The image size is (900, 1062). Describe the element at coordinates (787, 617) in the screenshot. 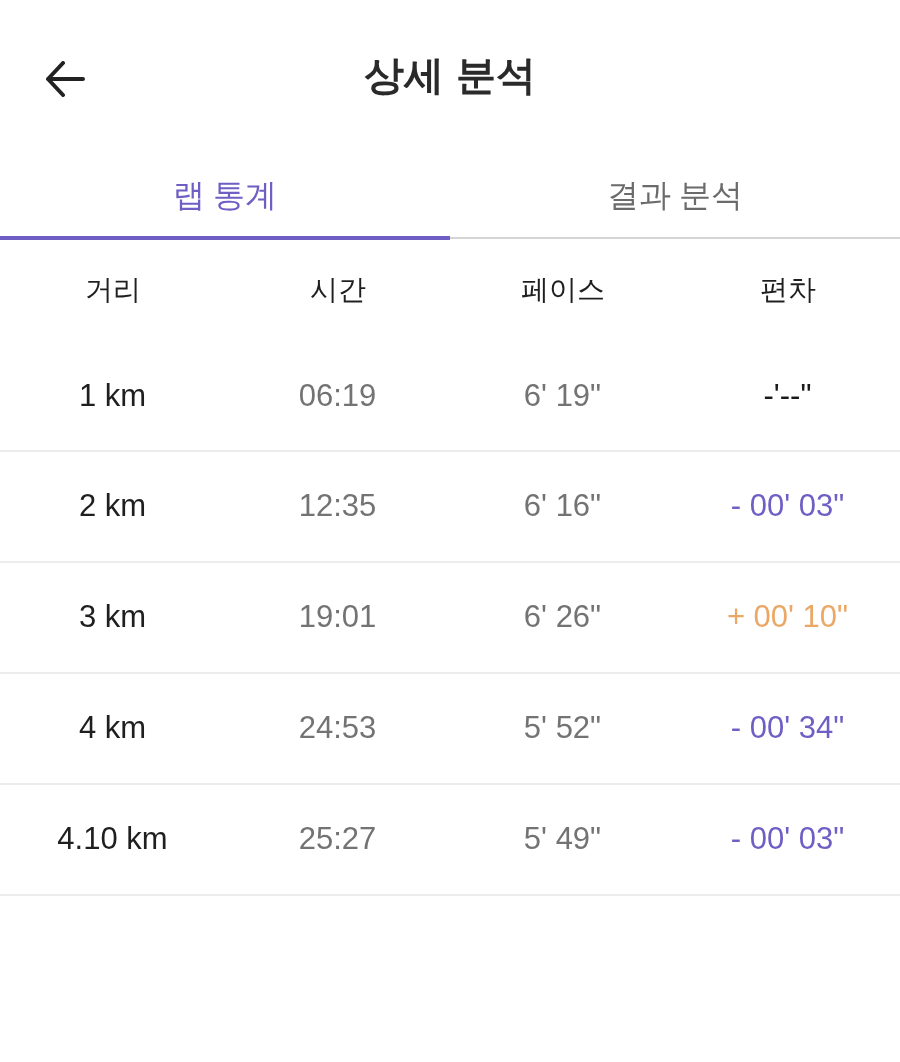

I see `deviation-cell-text: + 00' 10"` at that location.